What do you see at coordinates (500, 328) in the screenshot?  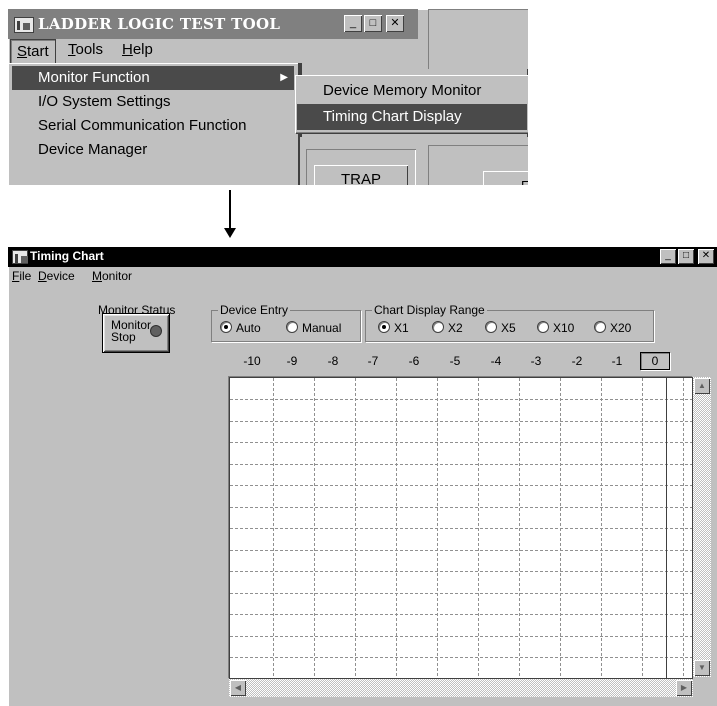 I see `radio-x5: X5` at bounding box center [500, 328].